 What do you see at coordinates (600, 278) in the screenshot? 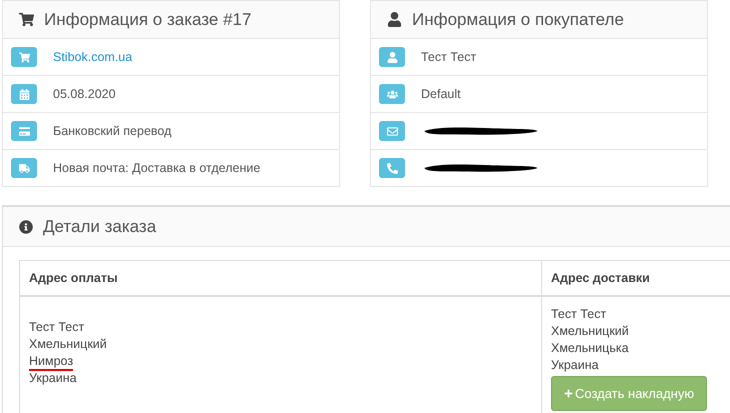
I see `column-header: Адрес доставки` at bounding box center [600, 278].